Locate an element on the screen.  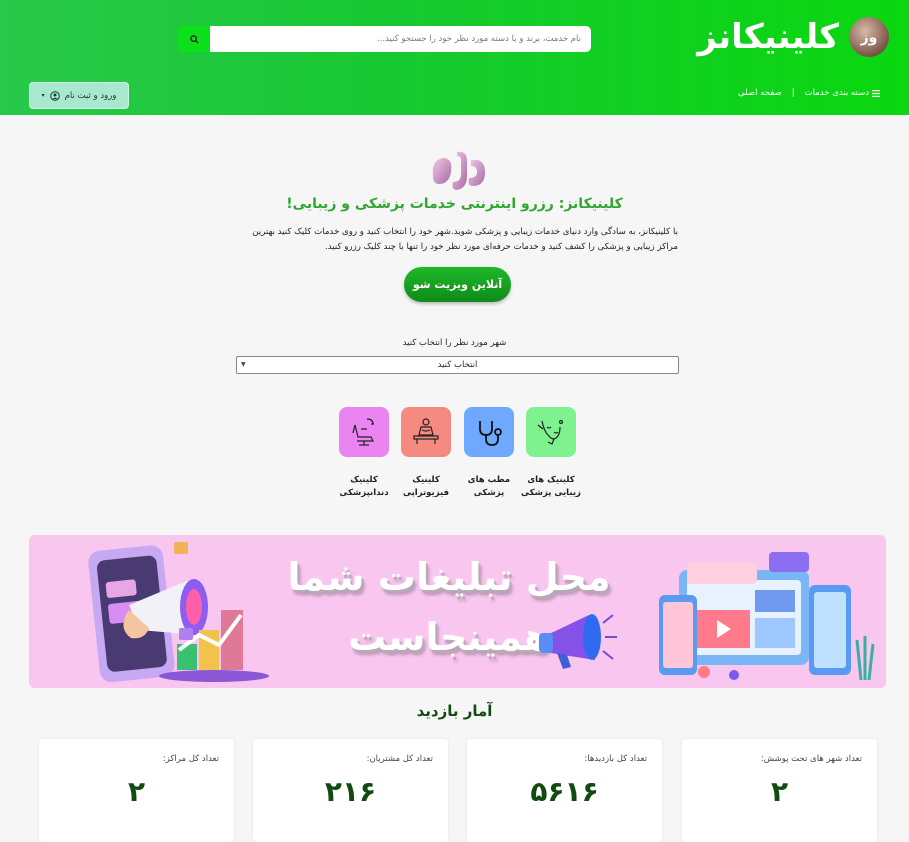
category-dental: کلینیک دندانپزشکی is located at coordinates (364, 453).